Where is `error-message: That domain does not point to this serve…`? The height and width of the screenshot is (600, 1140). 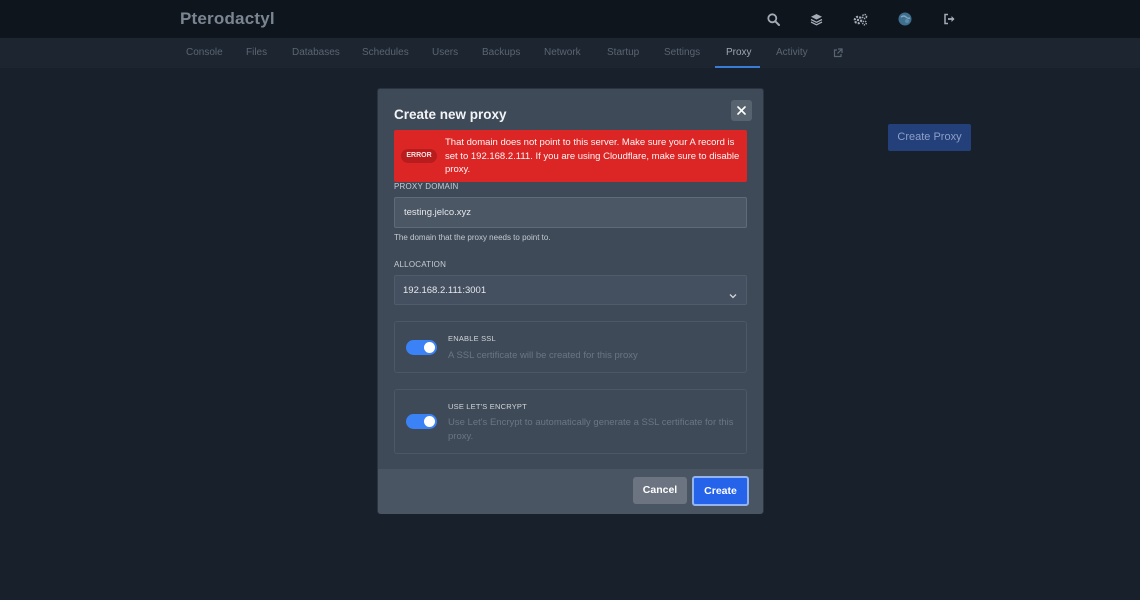 error-message: That domain does not point to this serve… is located at coordinates (592, 156).